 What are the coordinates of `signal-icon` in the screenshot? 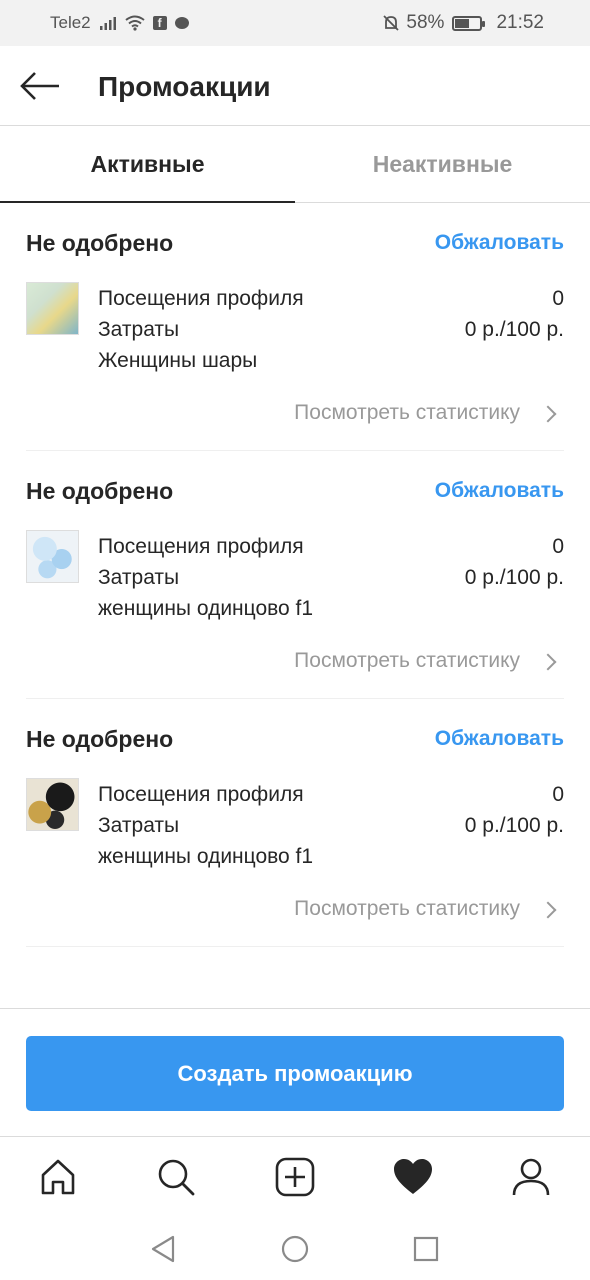 It's located at (107, 23).